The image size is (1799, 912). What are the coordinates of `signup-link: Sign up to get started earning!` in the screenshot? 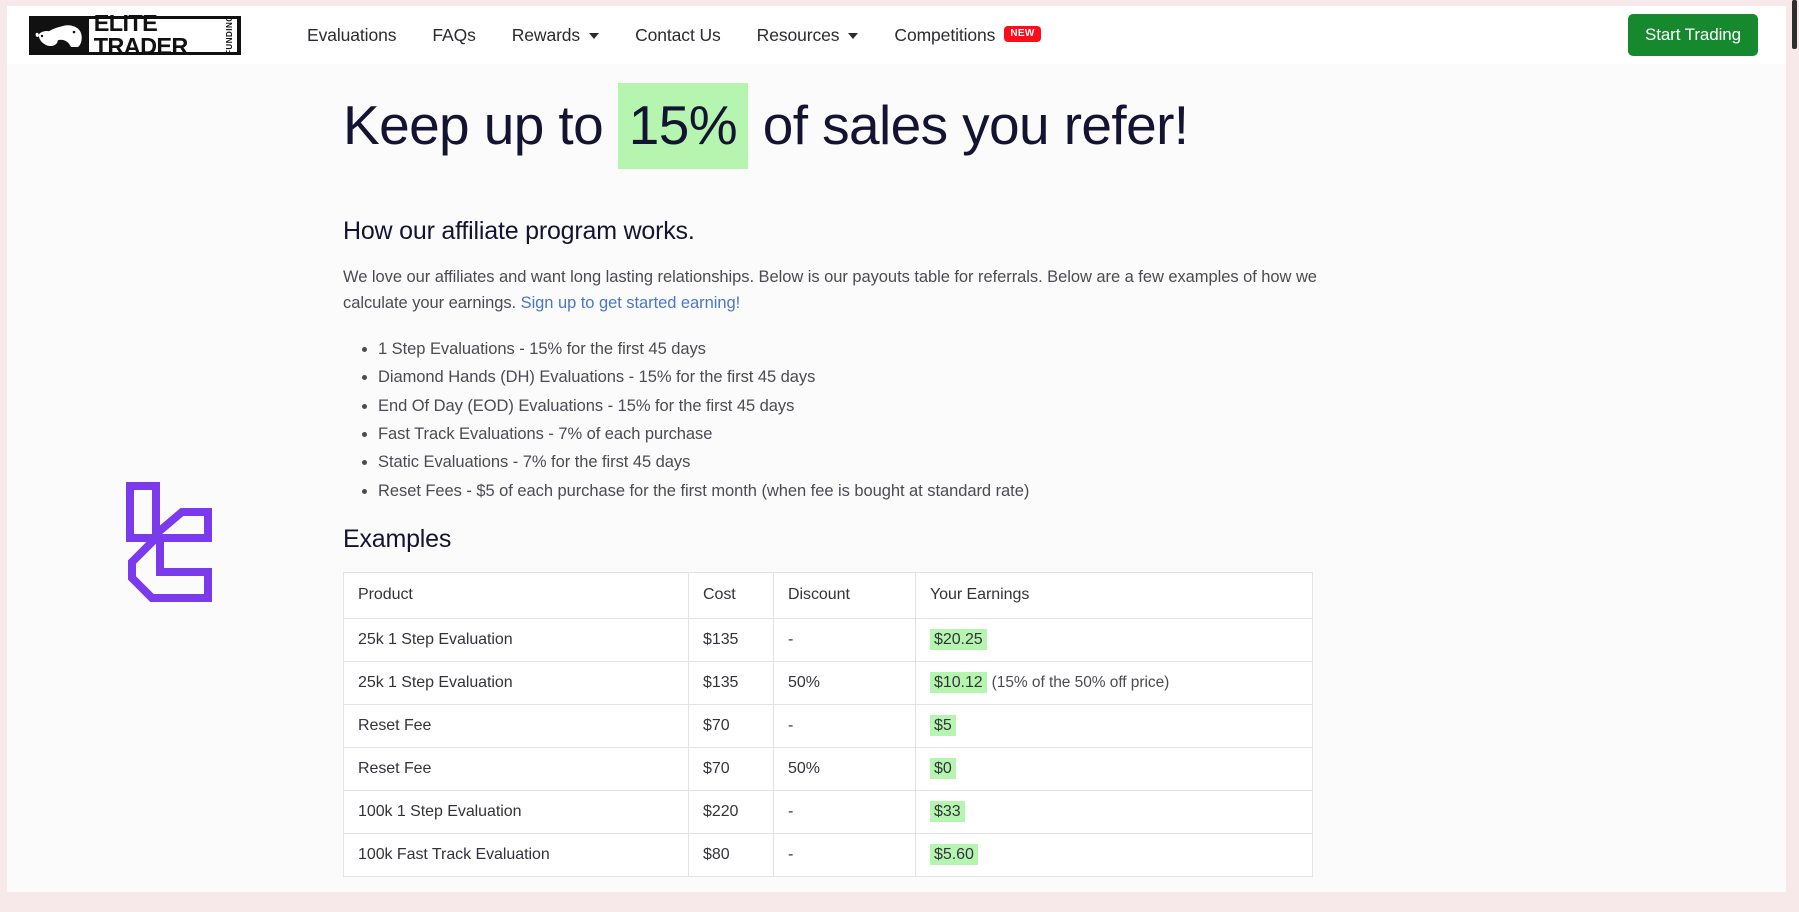 It's located at (631, 303).